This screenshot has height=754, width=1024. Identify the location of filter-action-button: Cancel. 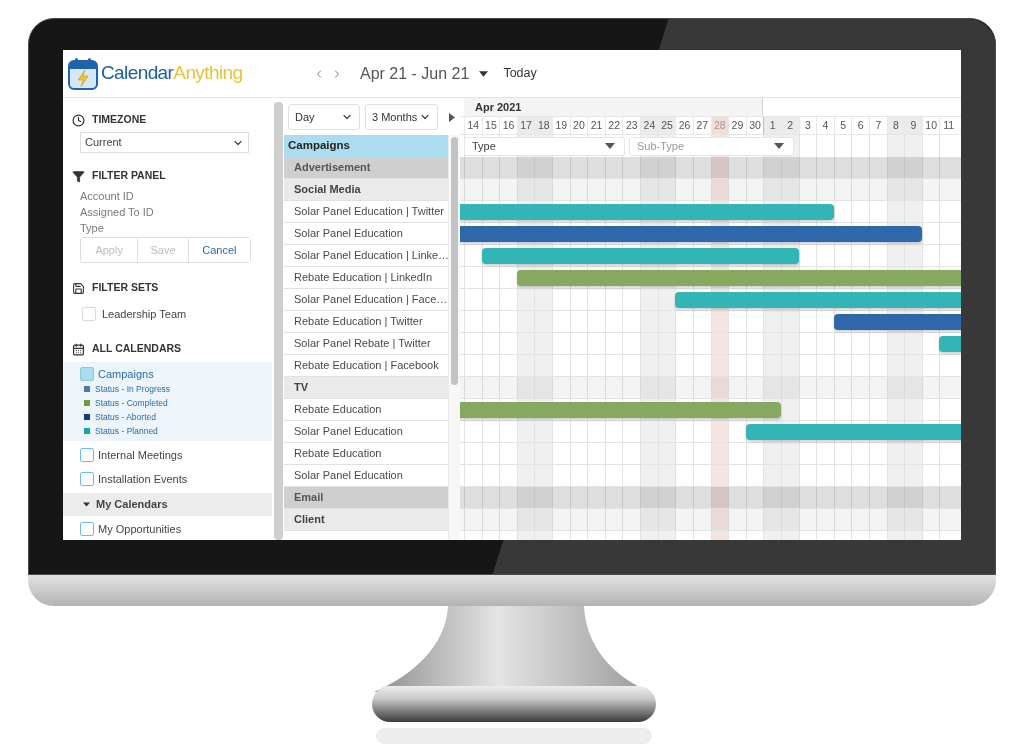
(218, 250).